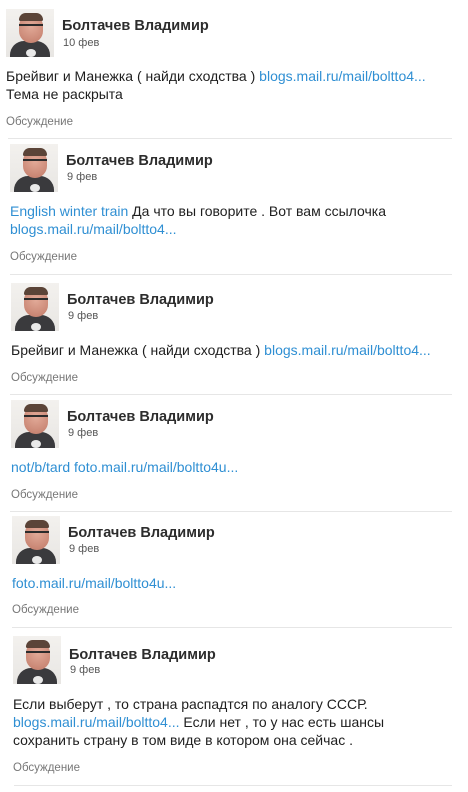  Describe the element at coordinates (81, 43) in the screenshot. I see `post-date: 10 фев` at that location.